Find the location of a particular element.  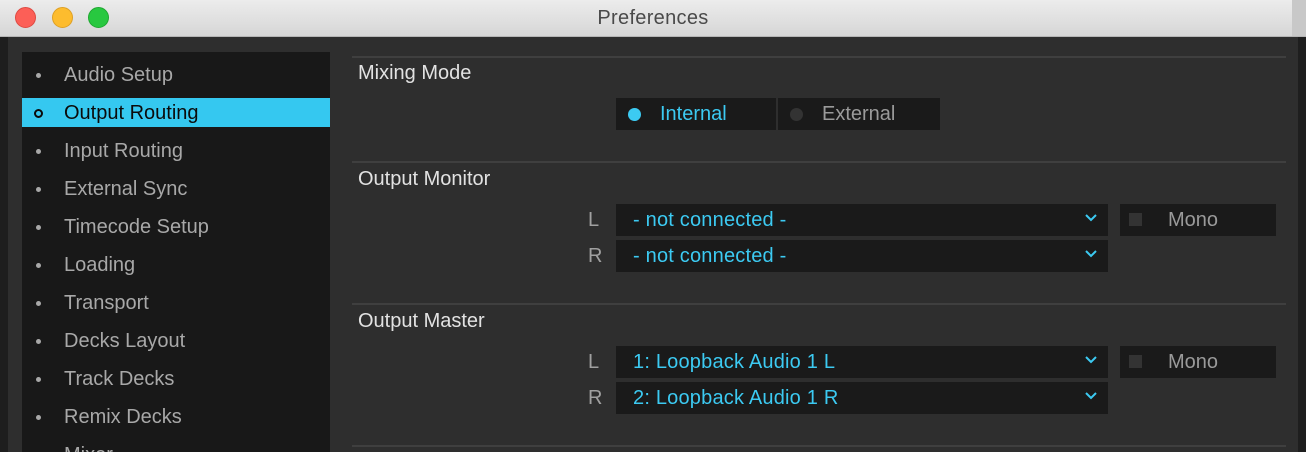

sidebar-item-output-routing: Output Routing is located at coordinates (176, 112).